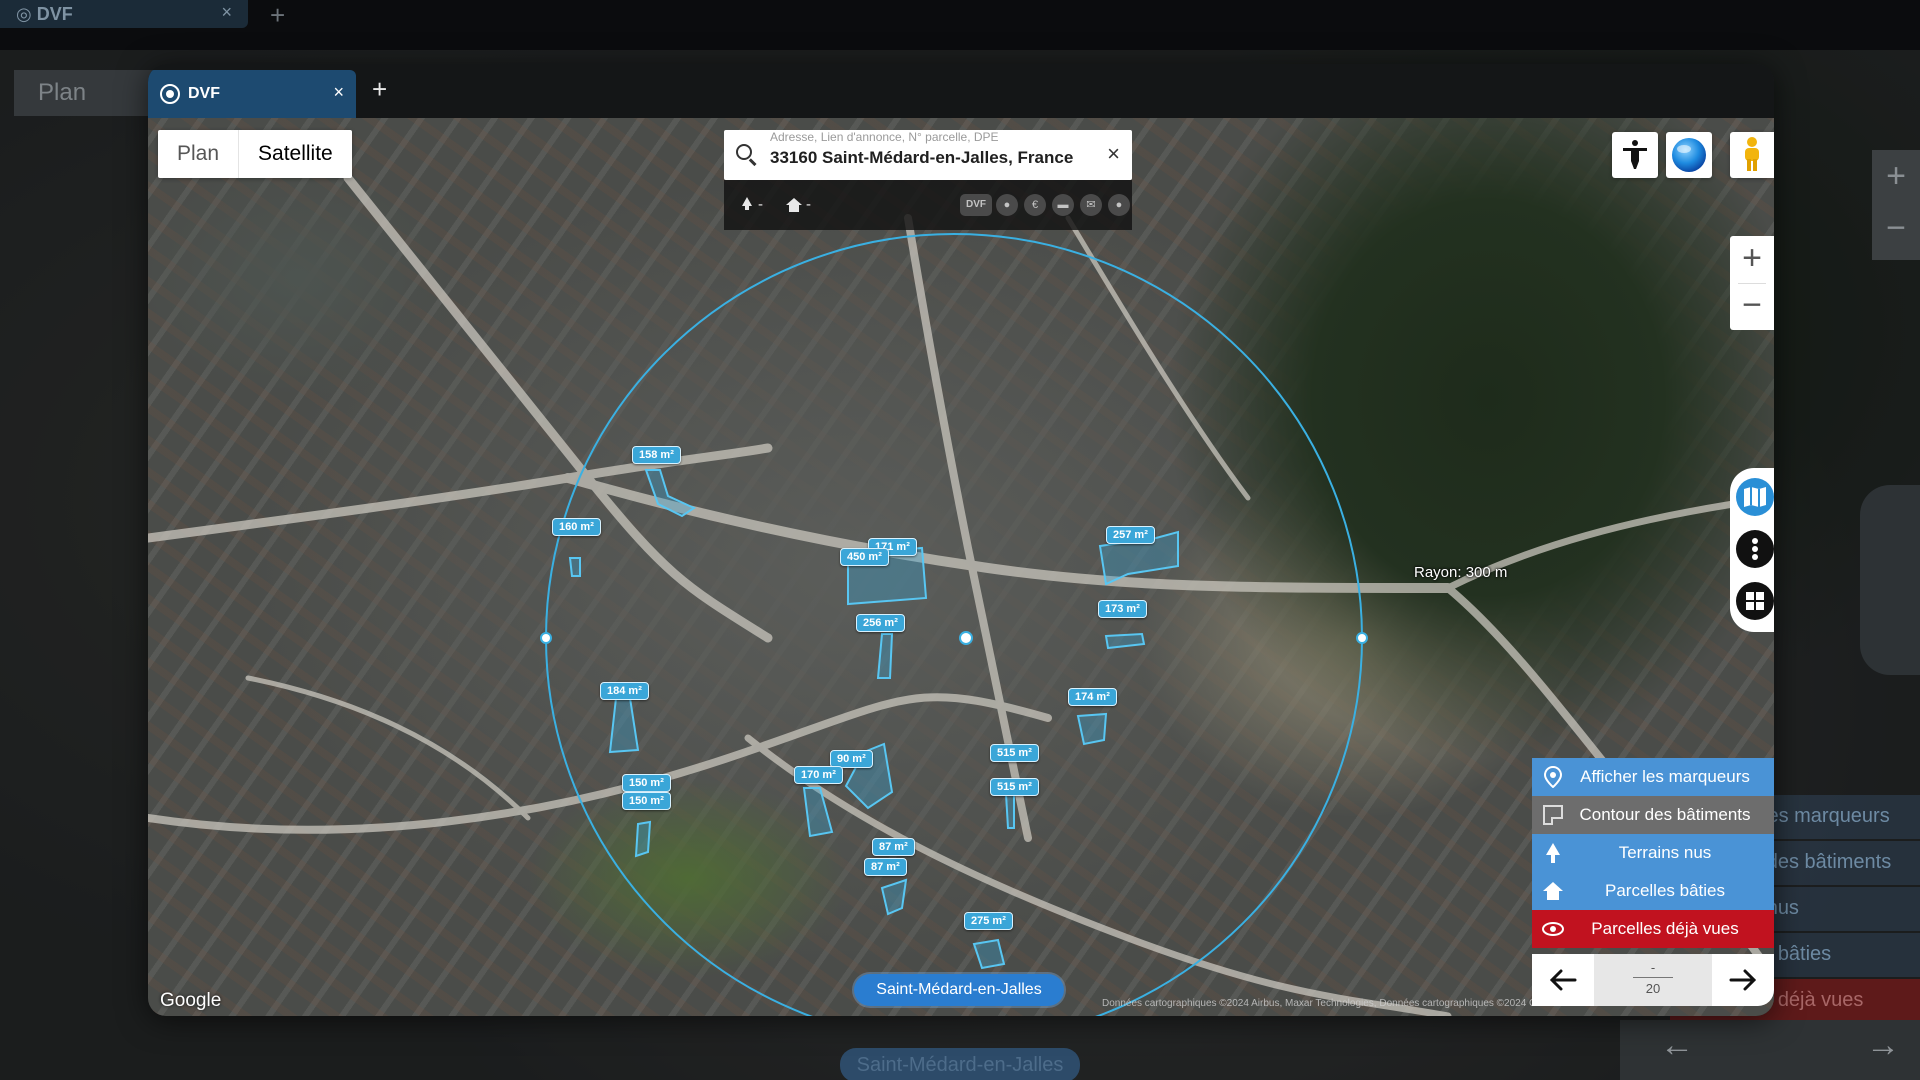 Image resolution: width=1920 pixels, height=1080 pixels. I want to click on menu-label: Afficher les marqueurs, so click(1665, 776).